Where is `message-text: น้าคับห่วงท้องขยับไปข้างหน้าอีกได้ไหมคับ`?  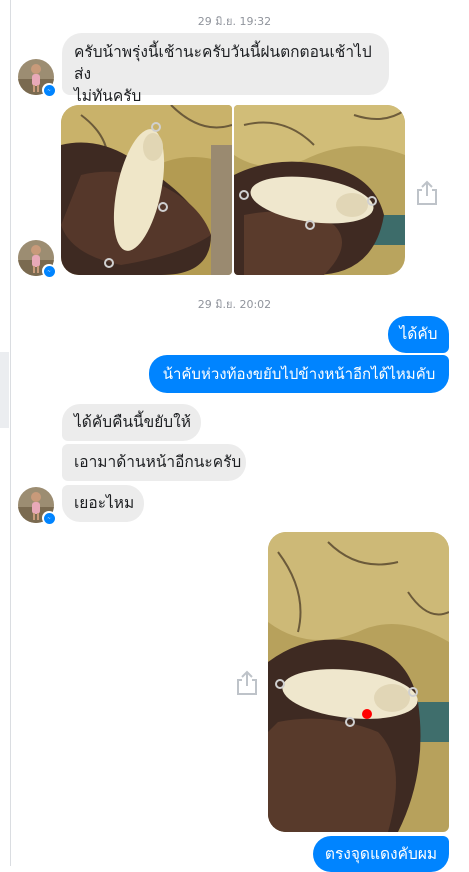 message-text: น้าคับห่วงท้องขยับไปข้างหน้าอีกได้ไหมคับ is located at coordinates (299, 374).